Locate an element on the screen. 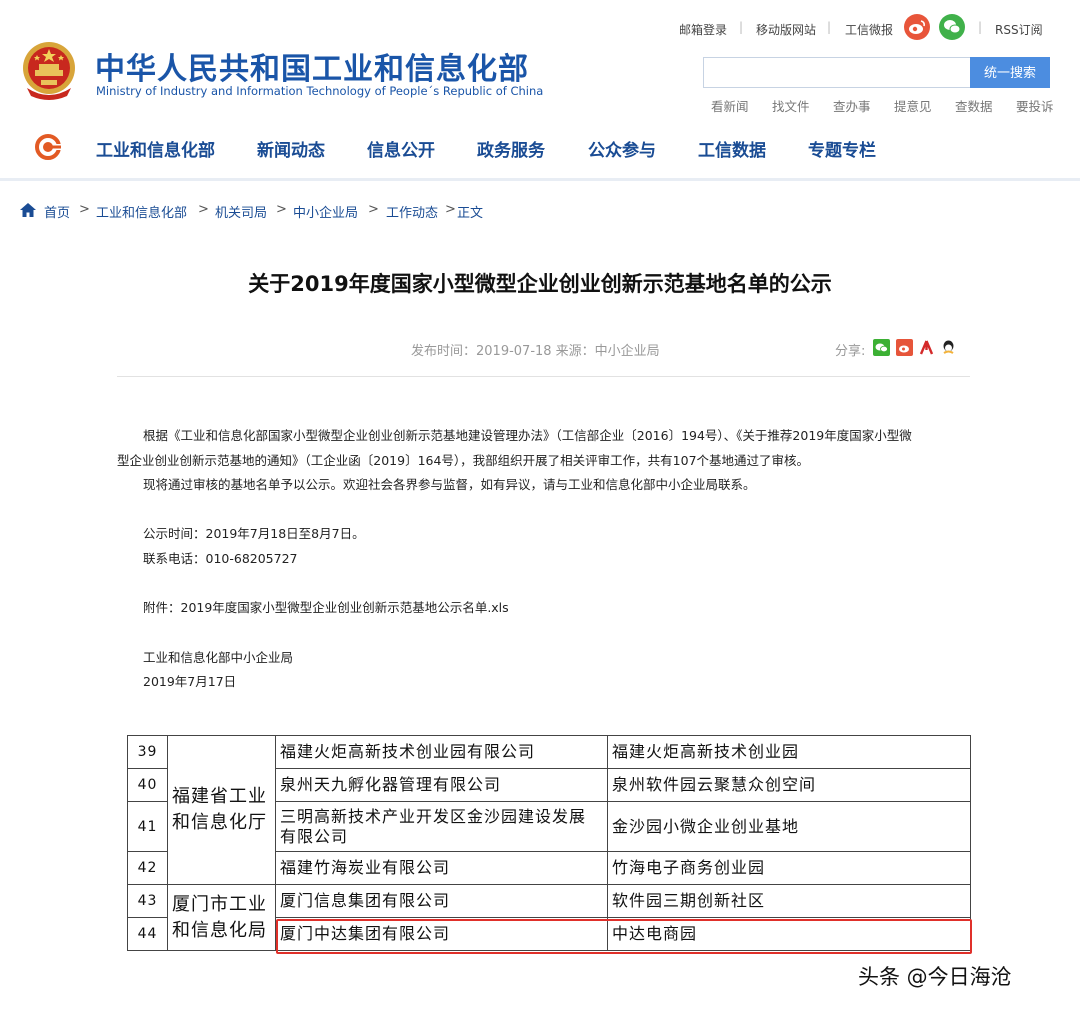  home-icon is located at coordinates (28, 210).